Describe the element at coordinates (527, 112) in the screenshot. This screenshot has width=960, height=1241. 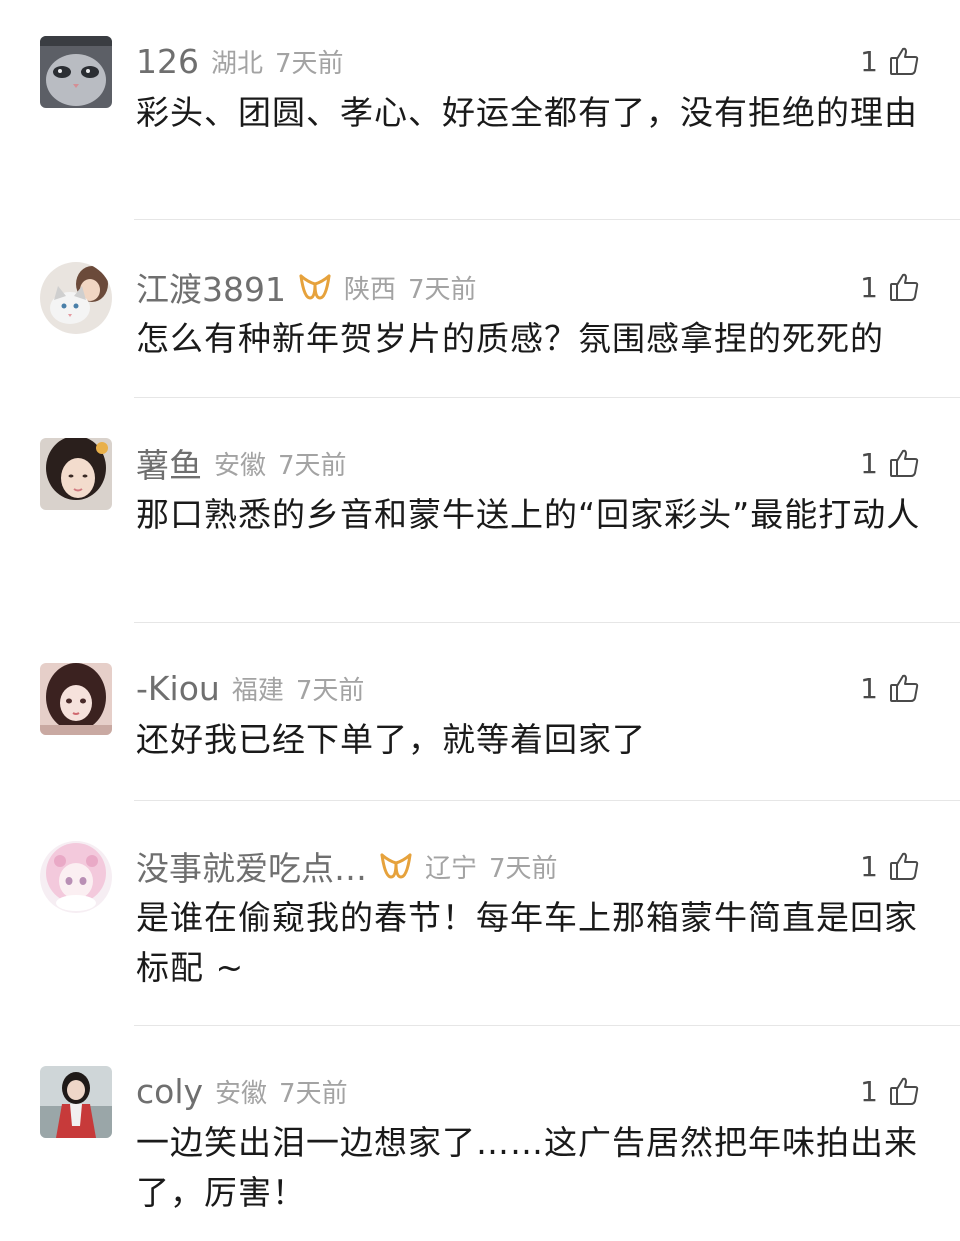
I see `comment-text: 彩头、团圆、孝心、好运全都有了，没有拒绝的理由` at that location.